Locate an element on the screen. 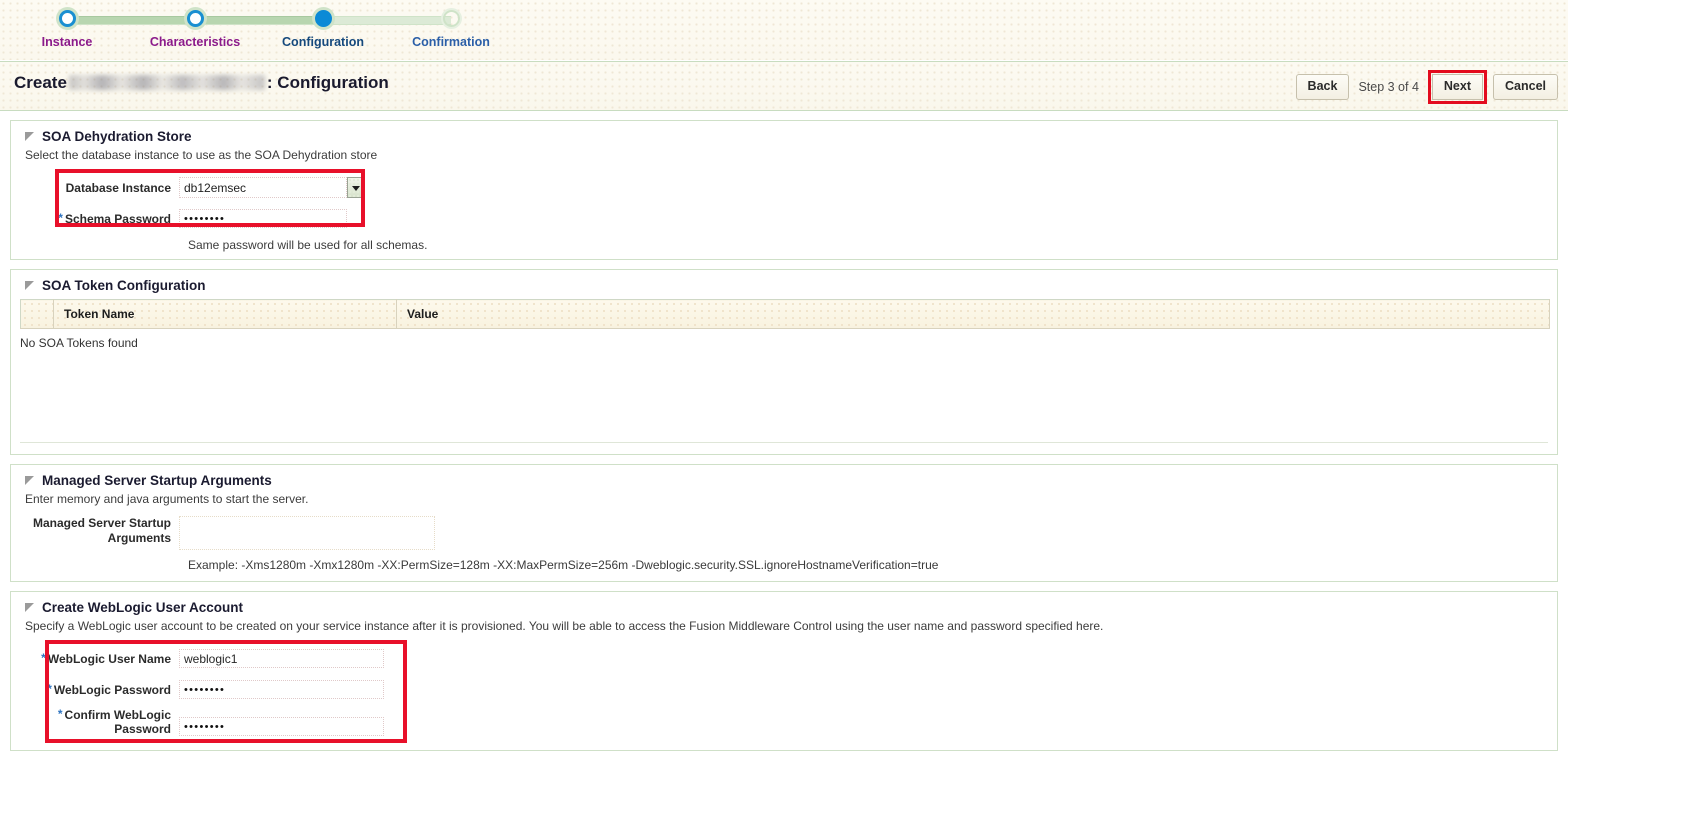 This screenshot has height=835, width=1701. control-startup-arguments is located at coordinates (307, 533).